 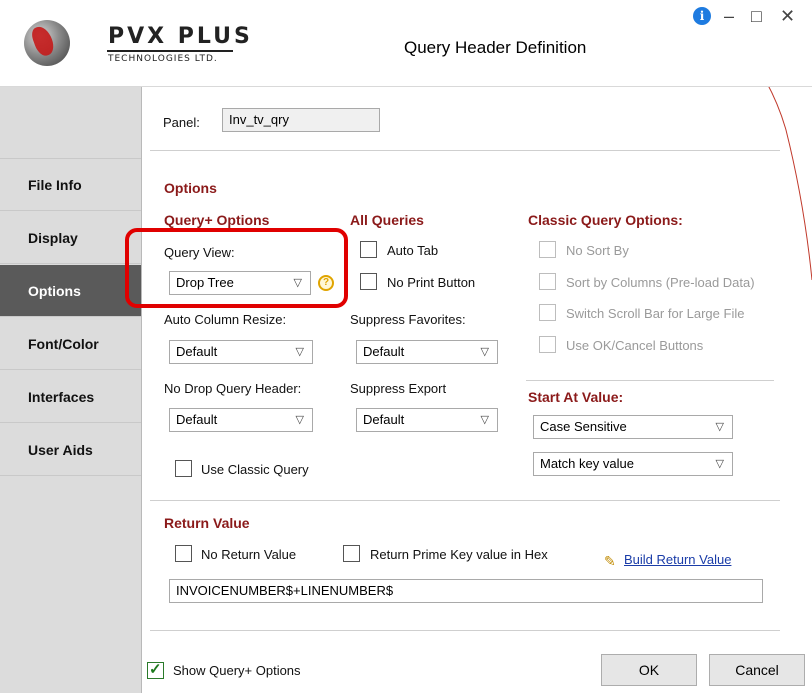 I want to click on sort-by-columns-label: Sort by Columns (Pre-load Data), so click(x=660, y=282).